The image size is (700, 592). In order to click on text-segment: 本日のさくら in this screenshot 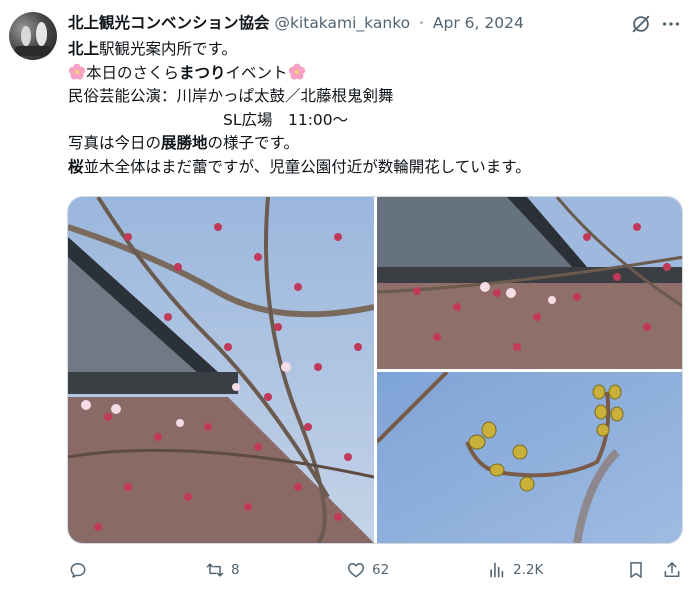, I will do `click(133, 72)`.